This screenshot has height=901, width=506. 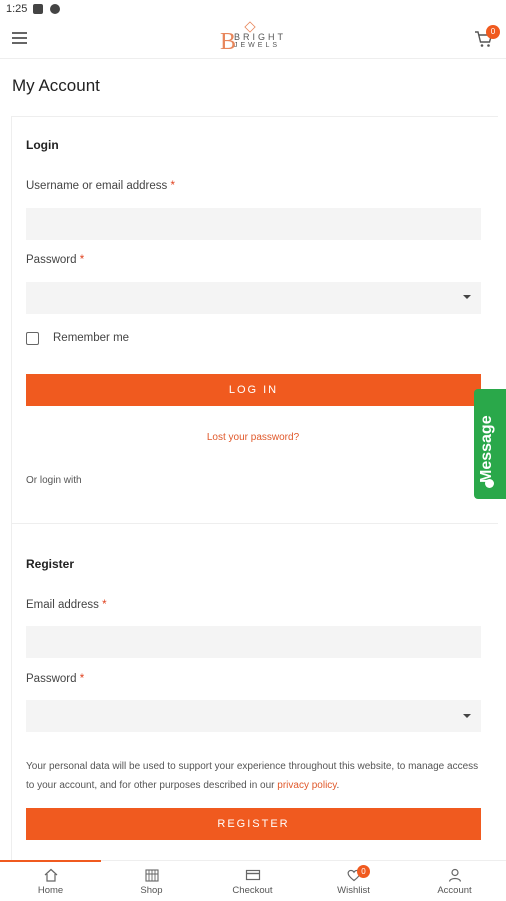 I want to click on register-password-input, so click(x=253, y=716).